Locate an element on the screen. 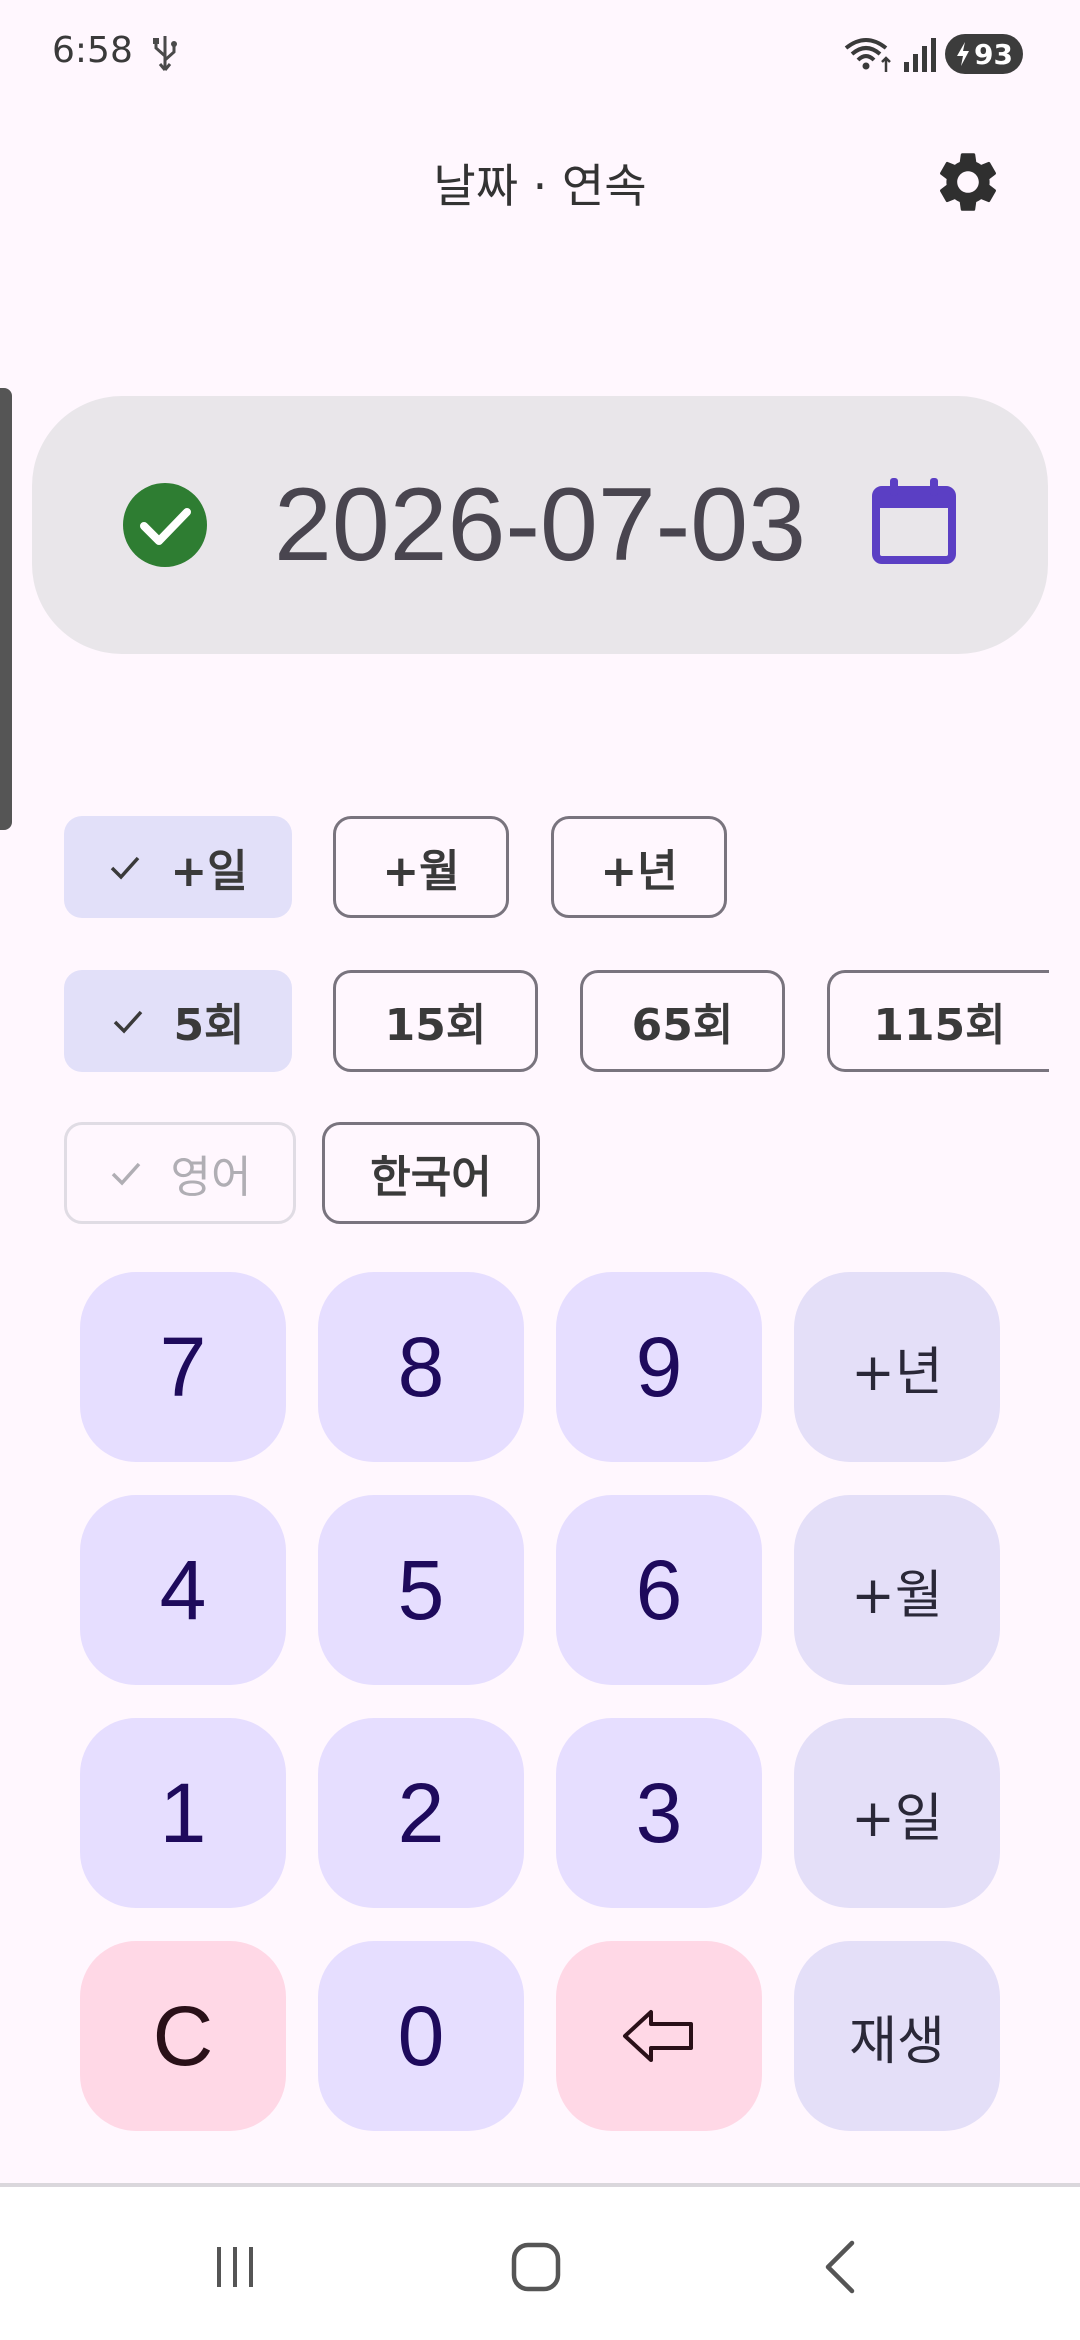 This screenshot has height=2340, width=1080. key-7: 7 is located at coordinates (183, 1367).